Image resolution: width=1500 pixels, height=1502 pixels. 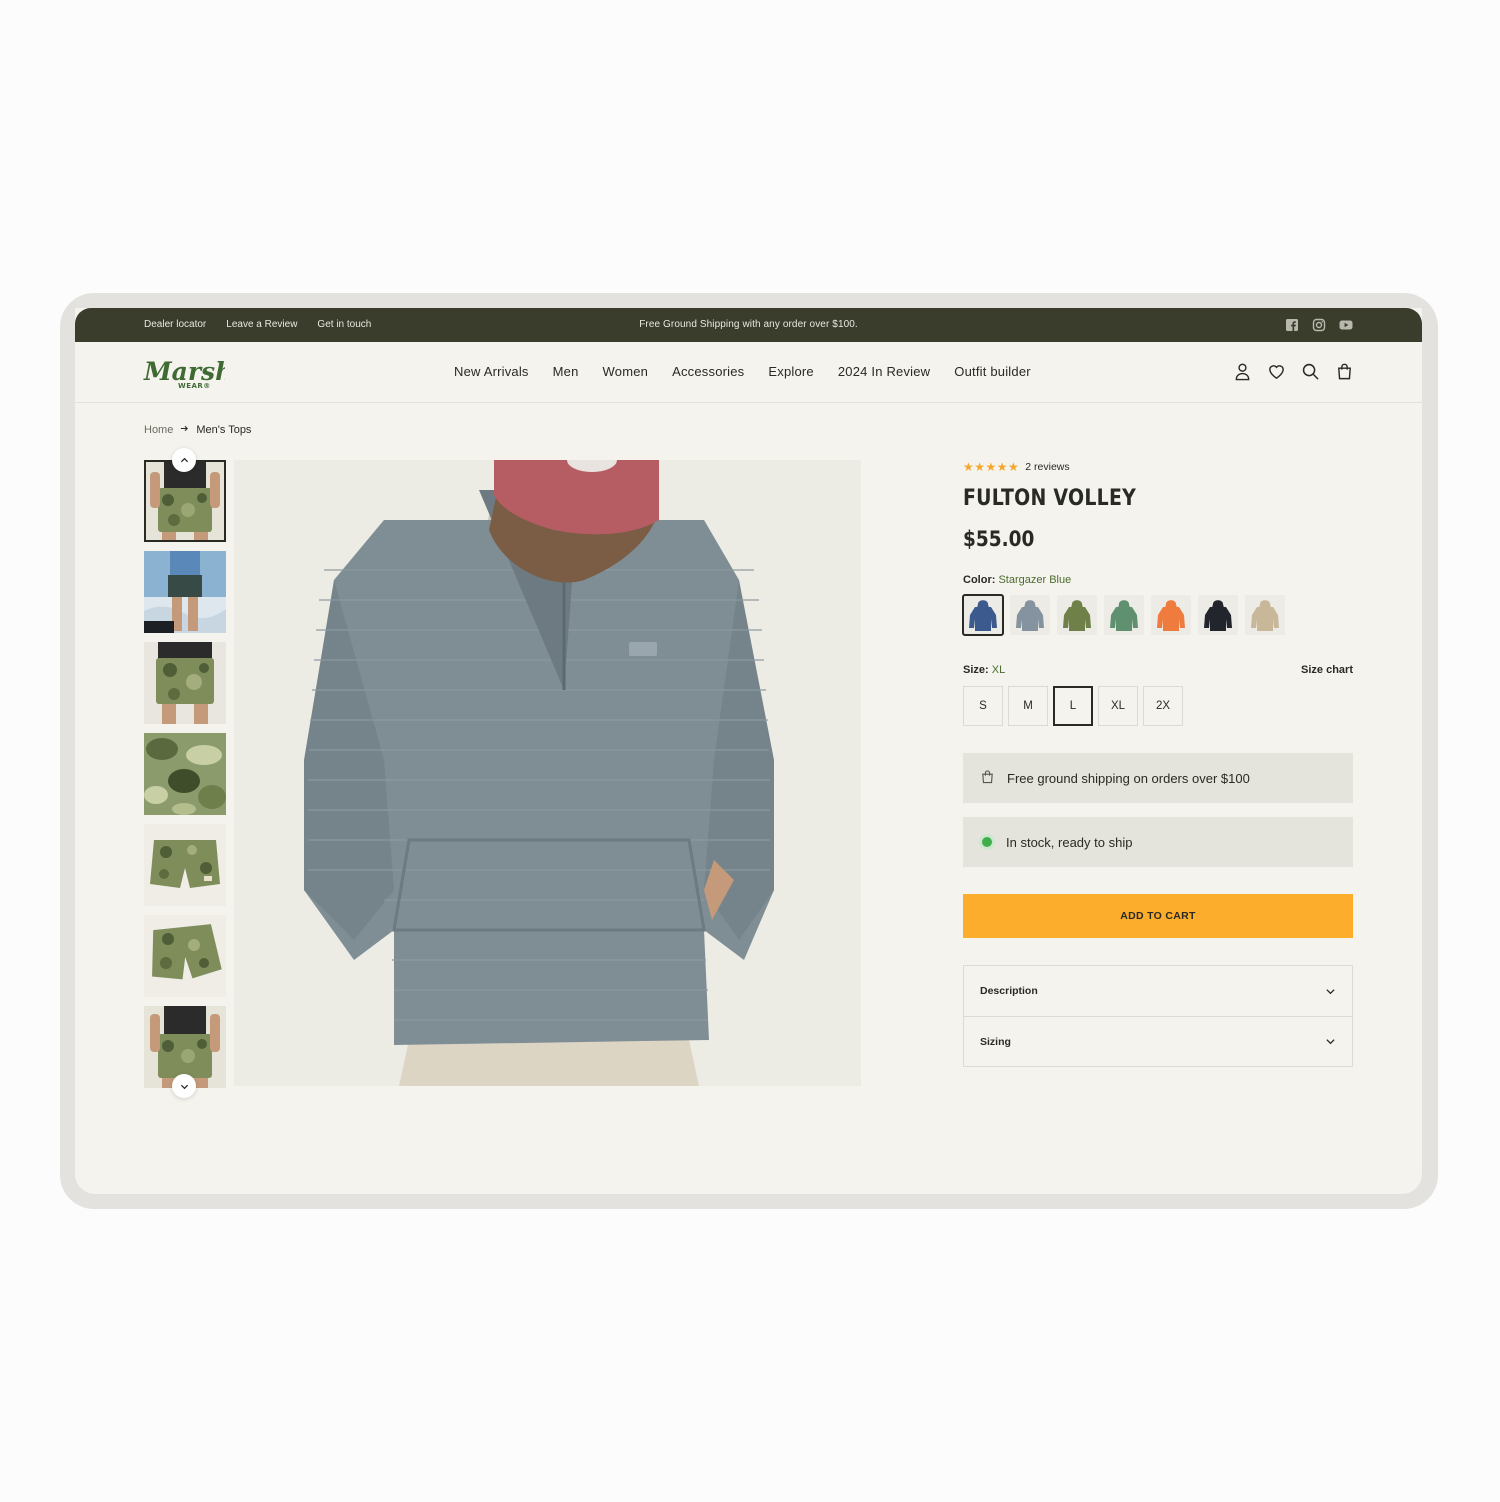 What do you see at coordinates (1163, 706) in the screenshot?
I see `size-option-2x: 2X` at bounding box center [1163, 706].